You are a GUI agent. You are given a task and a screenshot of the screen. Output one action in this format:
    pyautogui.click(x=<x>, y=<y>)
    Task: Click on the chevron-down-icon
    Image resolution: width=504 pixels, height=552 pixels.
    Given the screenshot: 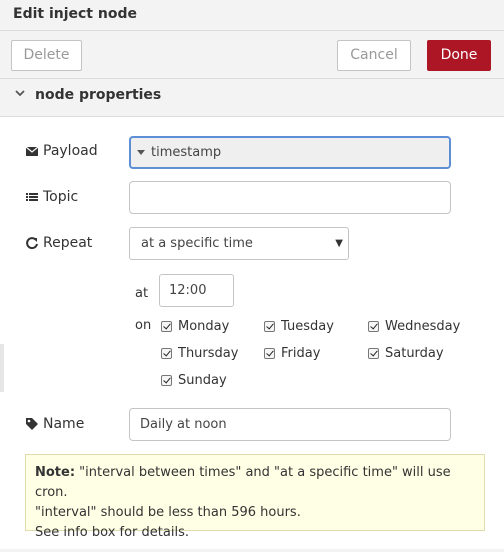 What is the action you would take?
    pyautogui.click(x=20, y=94)
    